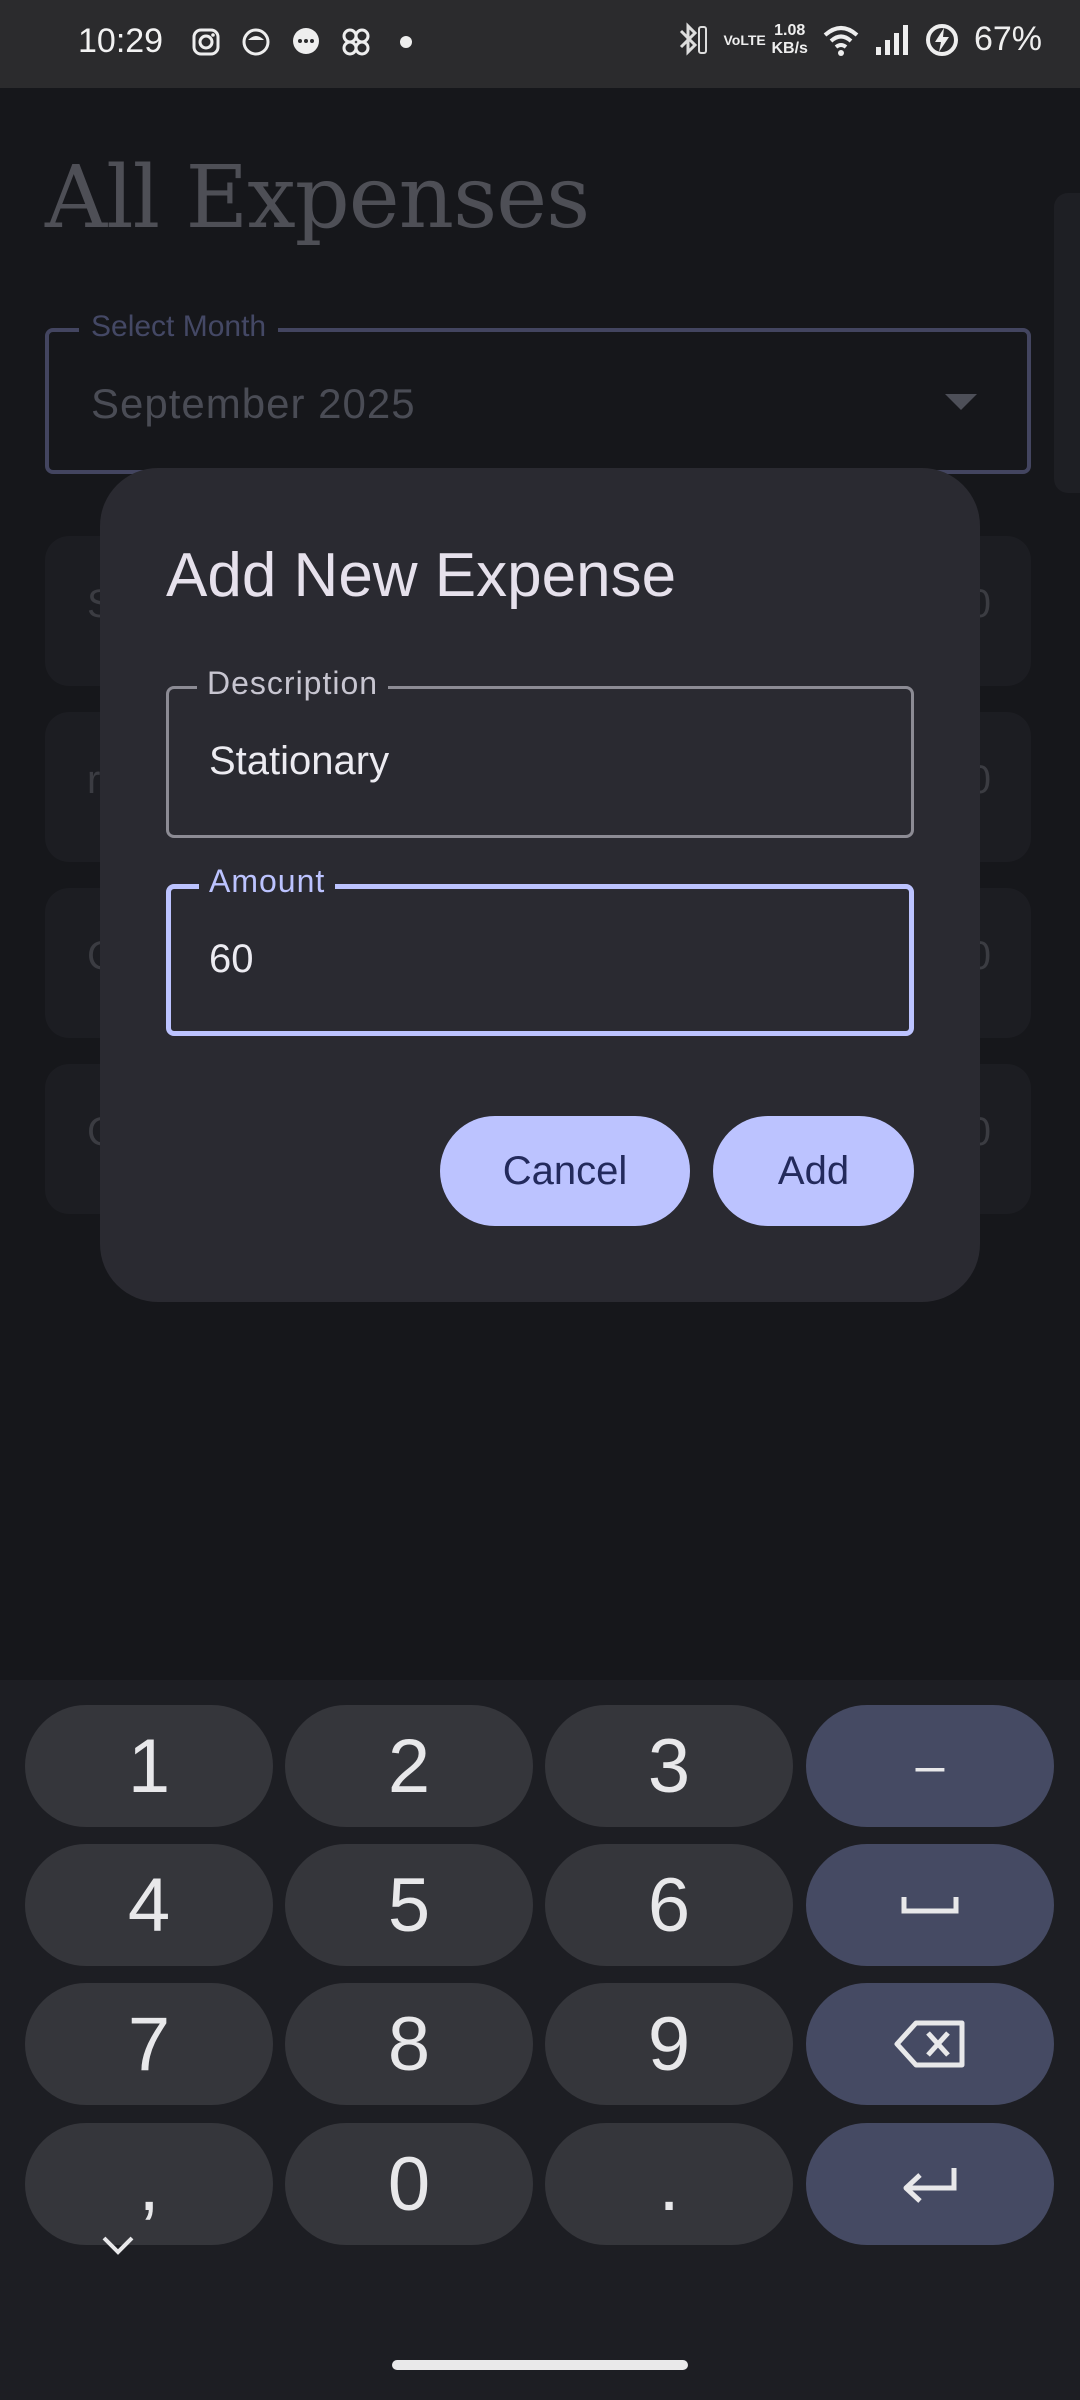 The width and height of the screenshot is (1080, 2400). I want to click on instagram-icon, so click(206, 42).